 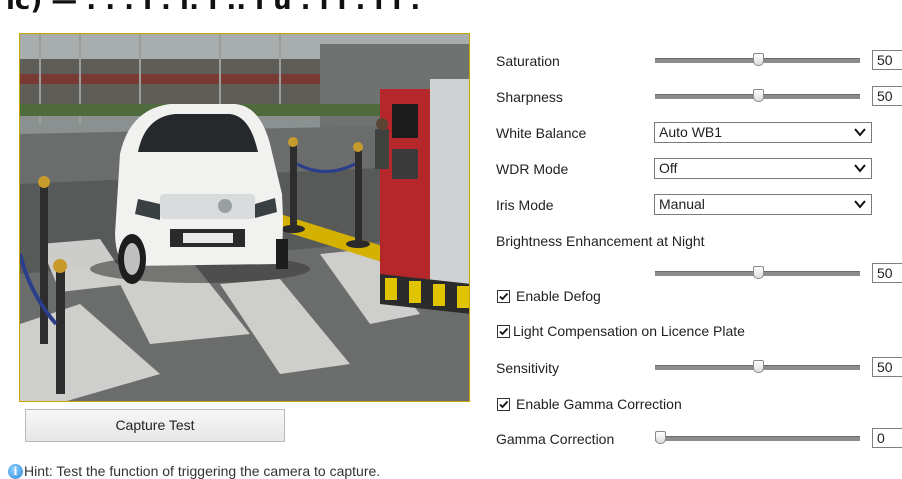 What do you see at coordinates (763, 204) in the screenshot?
I see `iris-mode-select: Manual` at bounding box center [763, 204].